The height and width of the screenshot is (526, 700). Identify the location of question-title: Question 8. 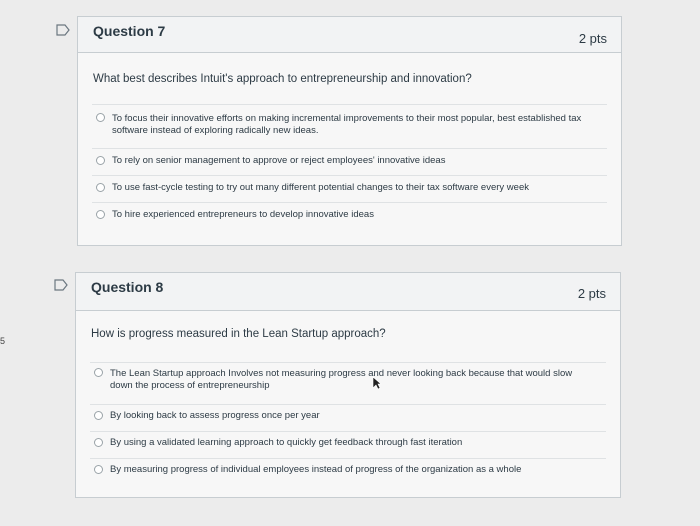
(127, 287).